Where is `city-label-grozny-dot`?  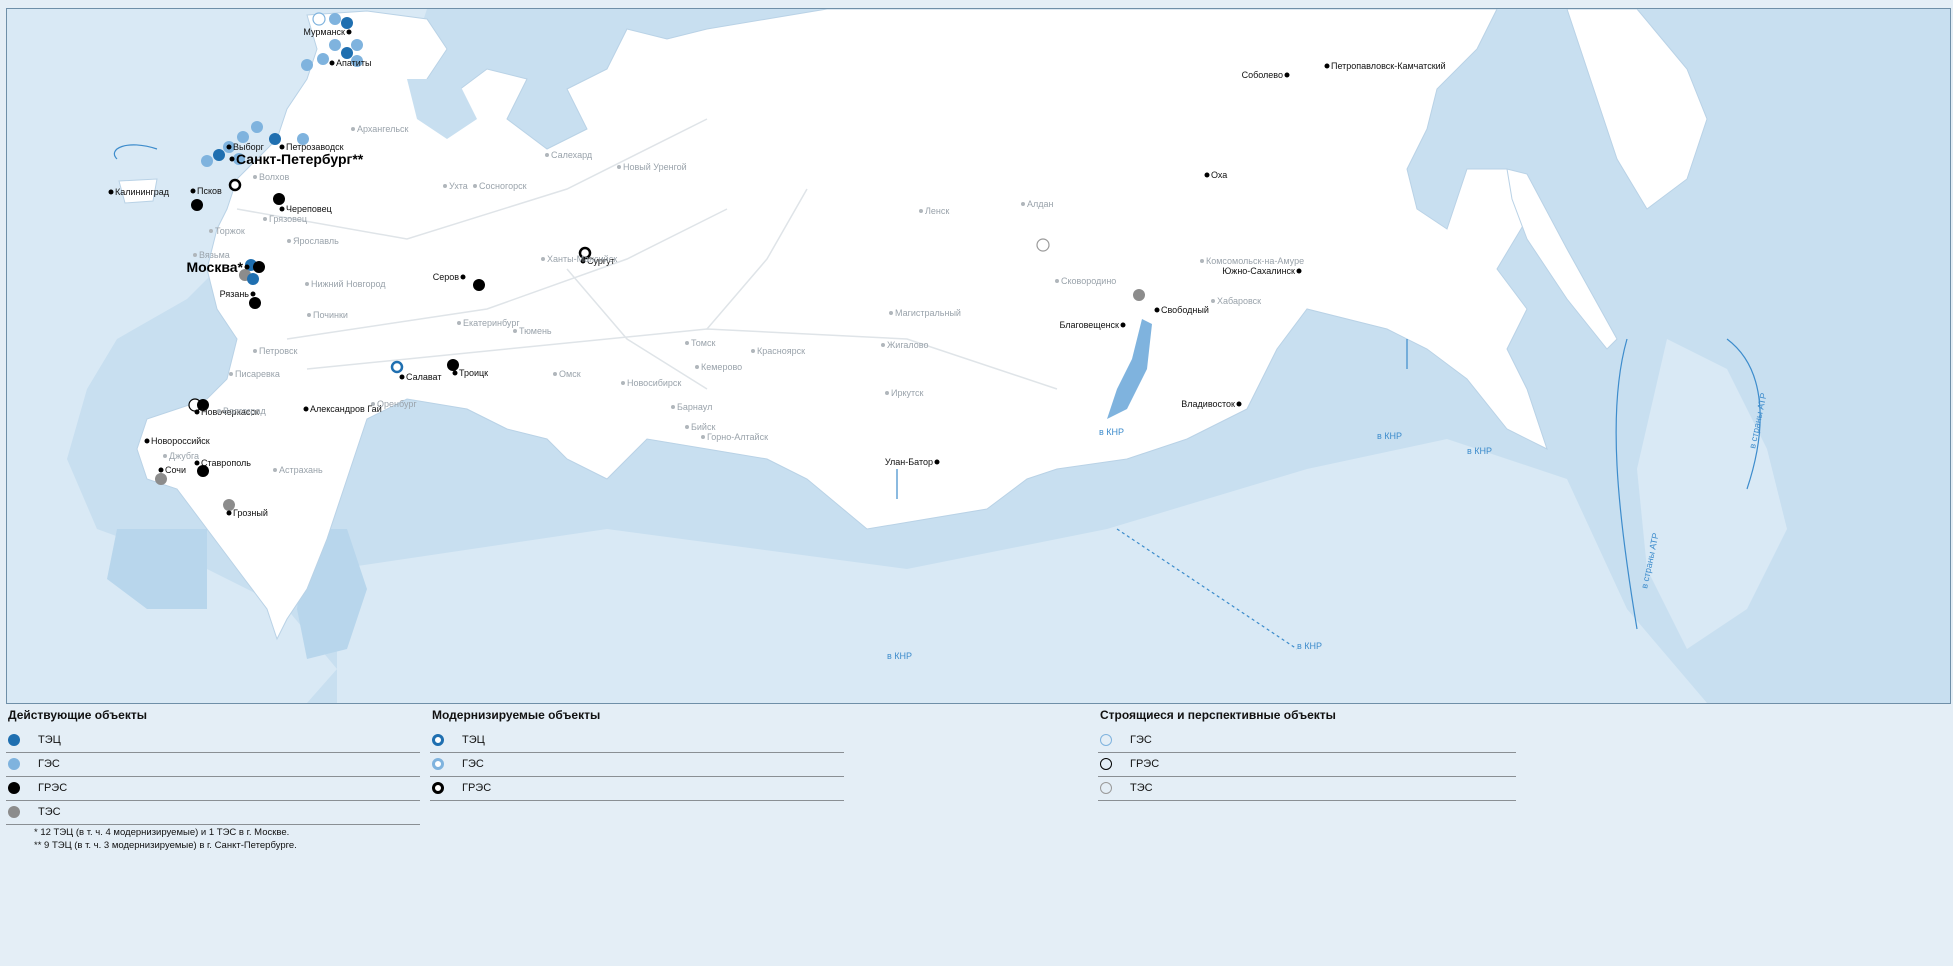
city-label-grozny-dot is located at coordinates (229, 513).